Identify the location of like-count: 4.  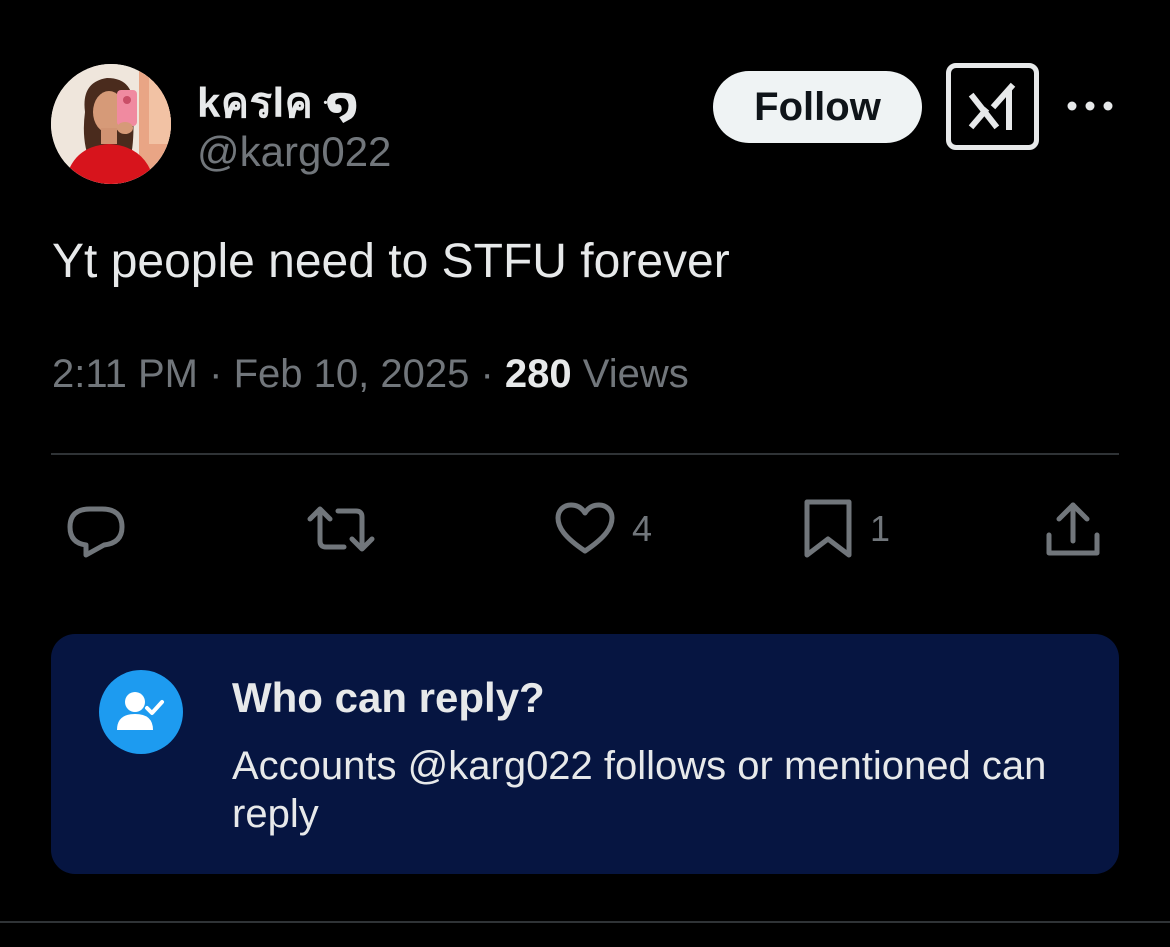
(642, 528).